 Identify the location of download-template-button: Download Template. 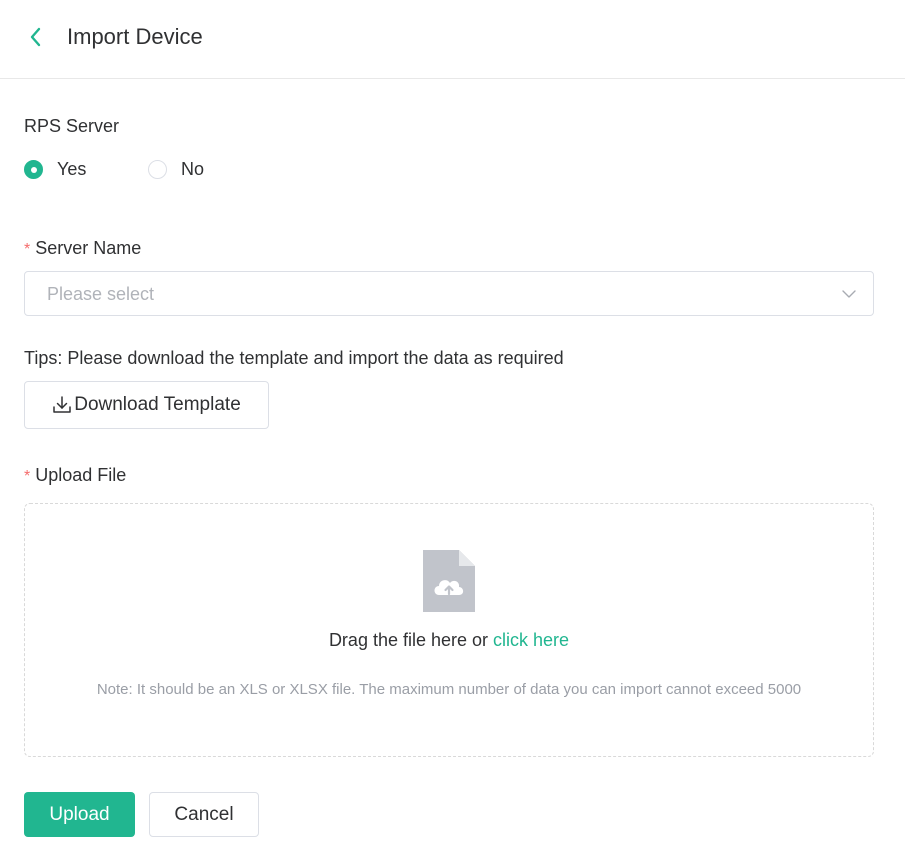
(146, 405).